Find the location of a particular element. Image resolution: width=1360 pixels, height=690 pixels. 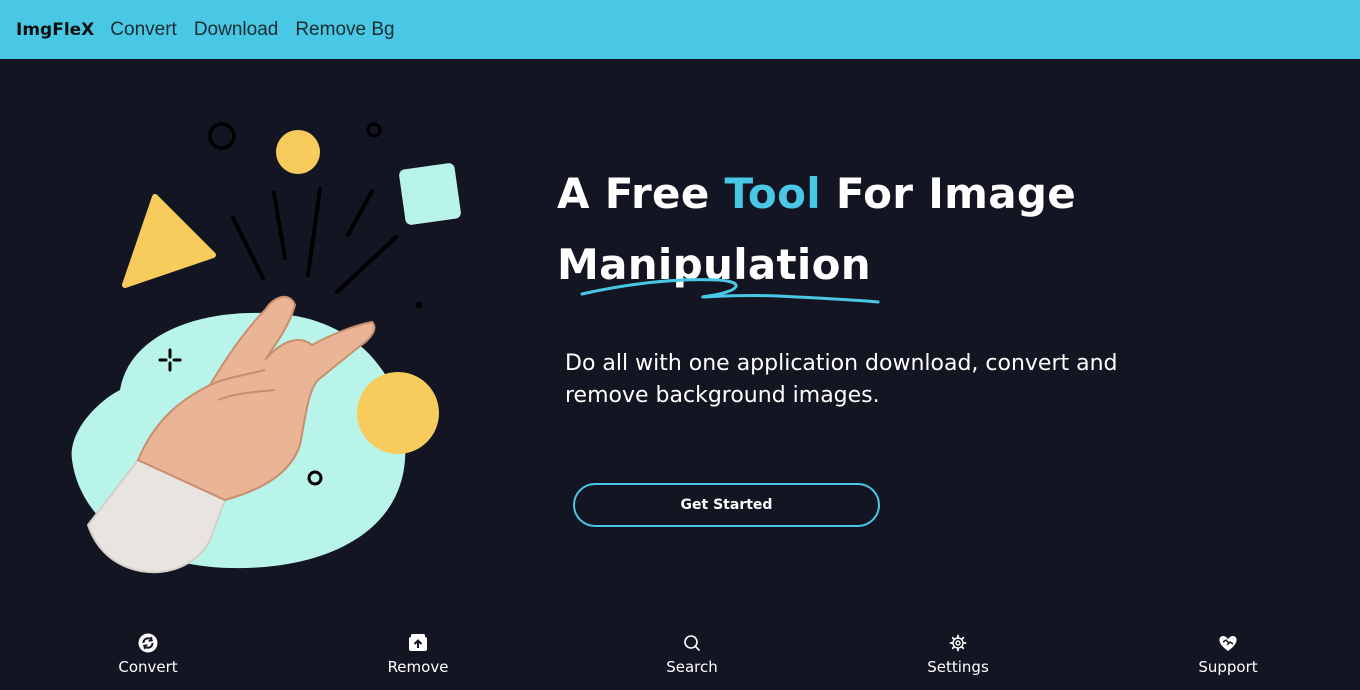

yellow-circle-large is located at coordinates (398, 413).